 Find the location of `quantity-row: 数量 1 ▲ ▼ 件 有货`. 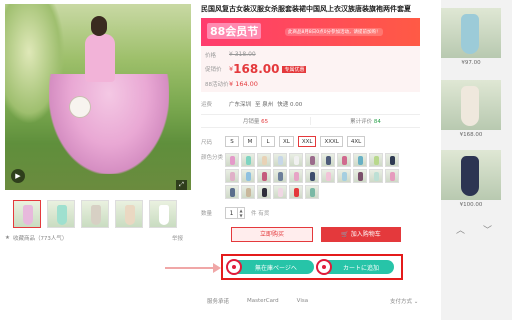

quantity-row: 数量 1 ▲ ▼ 件 有货 is located at coordinates (310, 213).